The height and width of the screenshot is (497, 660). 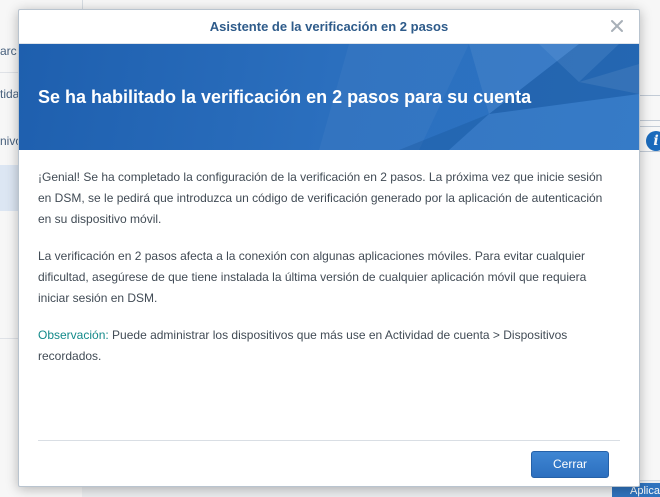 I want to click on footer-divider, so click(x=329, y=440).